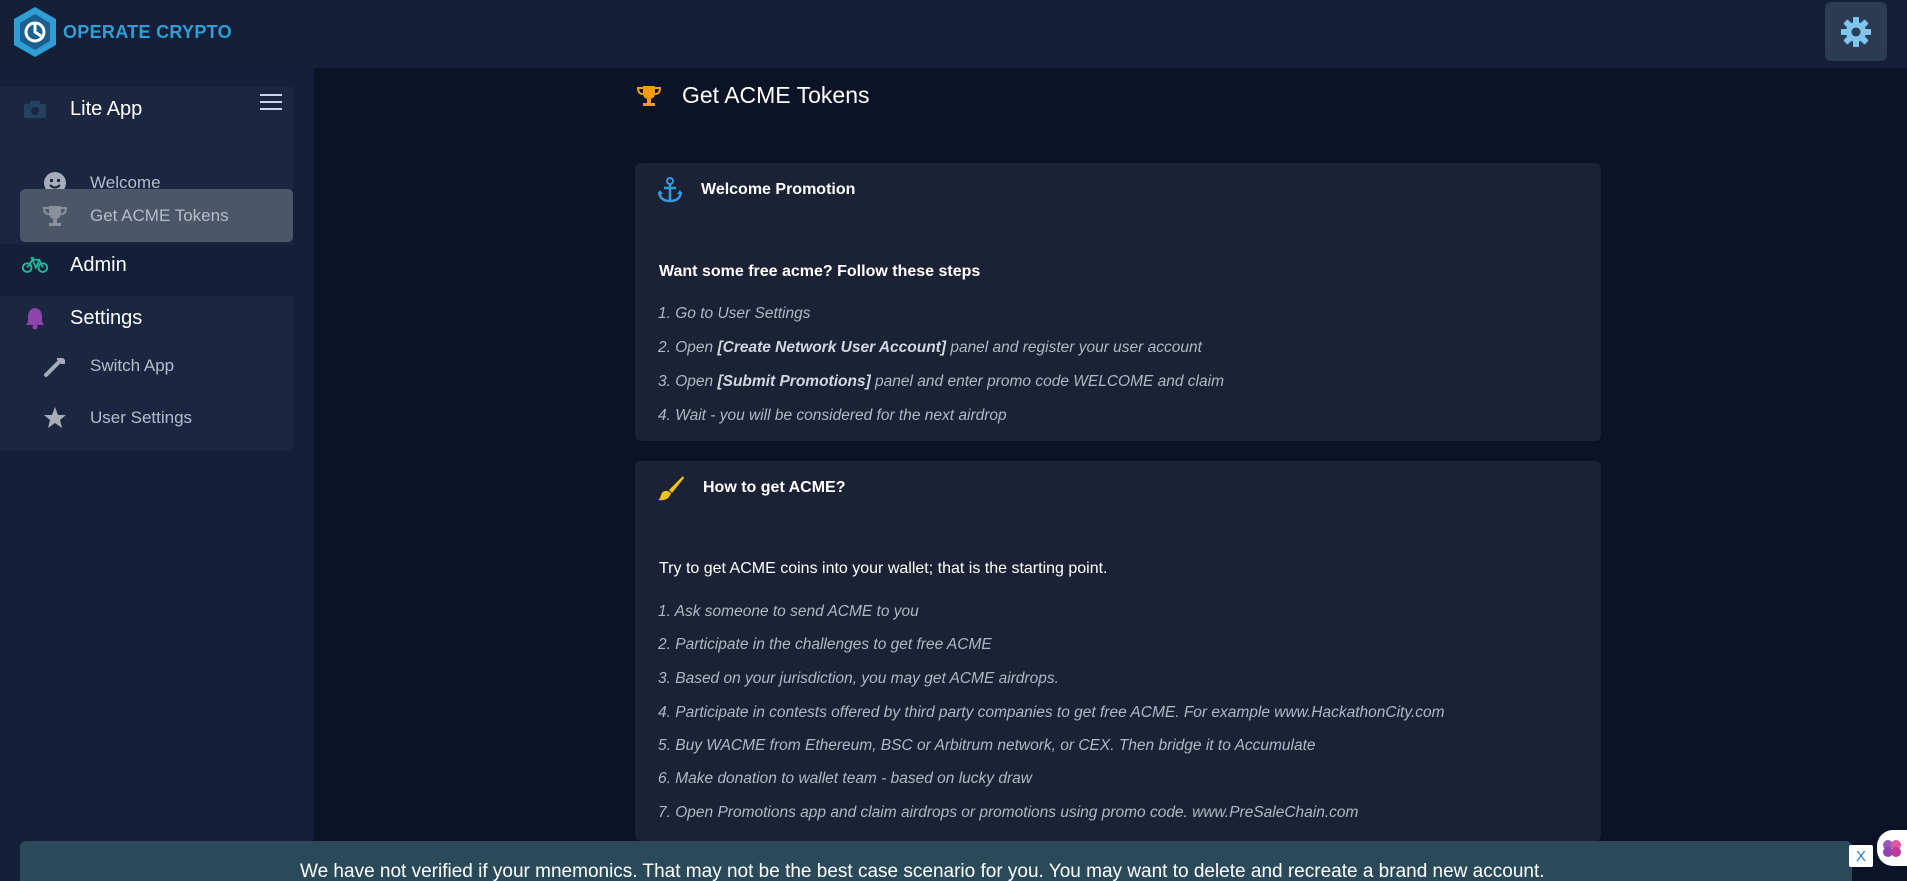  What do you see at coordinates (271, 104) in the screenshot?
I see `menu-toggle-icon` at bounding box center [271, 104].